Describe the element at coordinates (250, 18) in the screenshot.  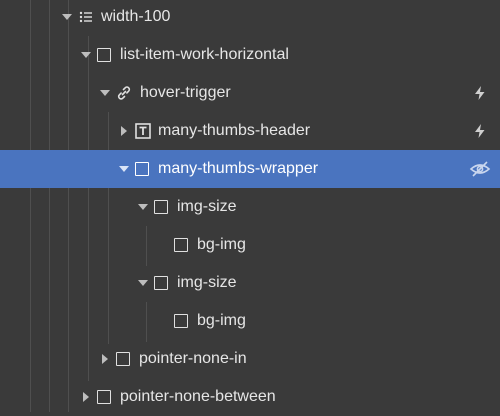
I see `tree-row-width-100: width-100` at that location.